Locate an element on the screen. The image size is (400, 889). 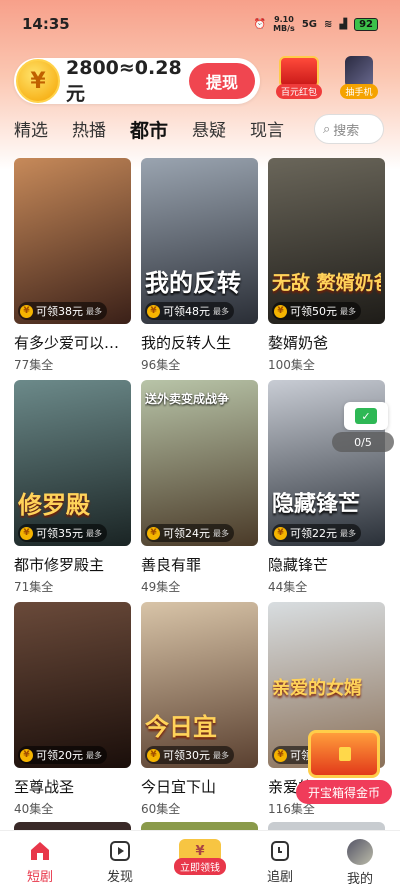
drama-card: 我的反转 ¥ 可领48元 最多 我的反转人生 96集全 is located at coordinates (199, 265).